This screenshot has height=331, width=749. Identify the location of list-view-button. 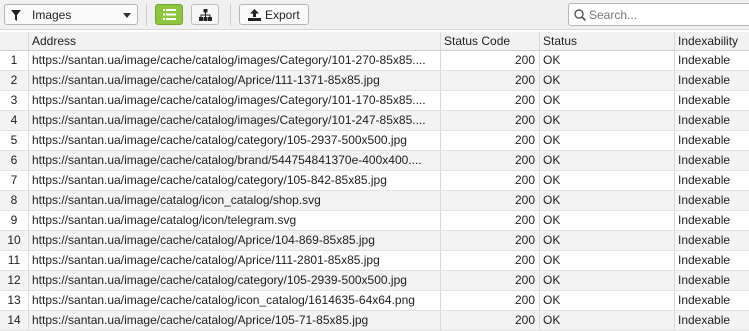
(169, 14).